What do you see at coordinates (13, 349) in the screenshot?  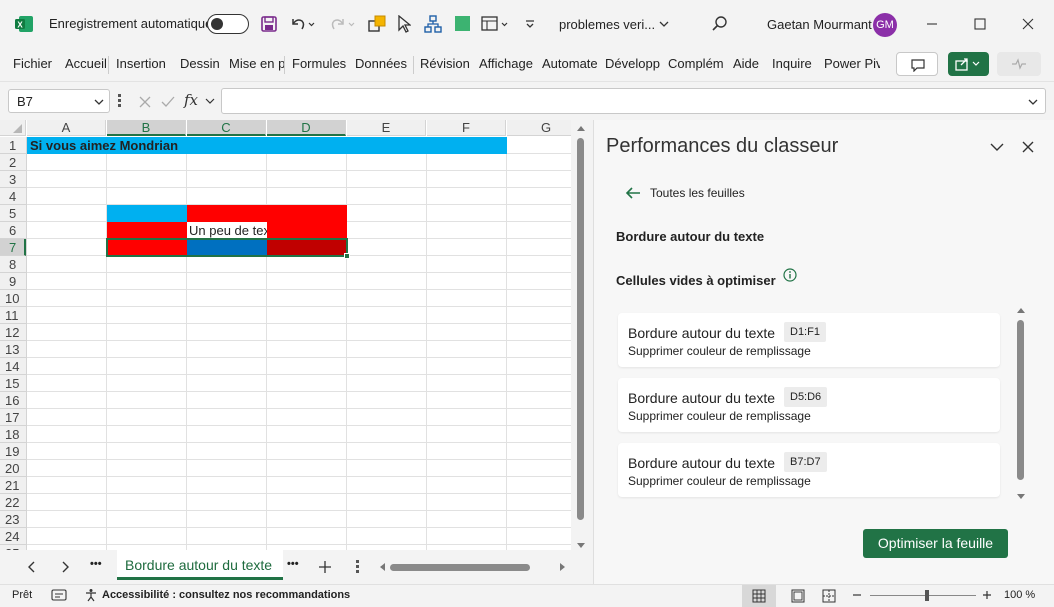 I see `row-header-13: 13` at bounding box center [13, 349].